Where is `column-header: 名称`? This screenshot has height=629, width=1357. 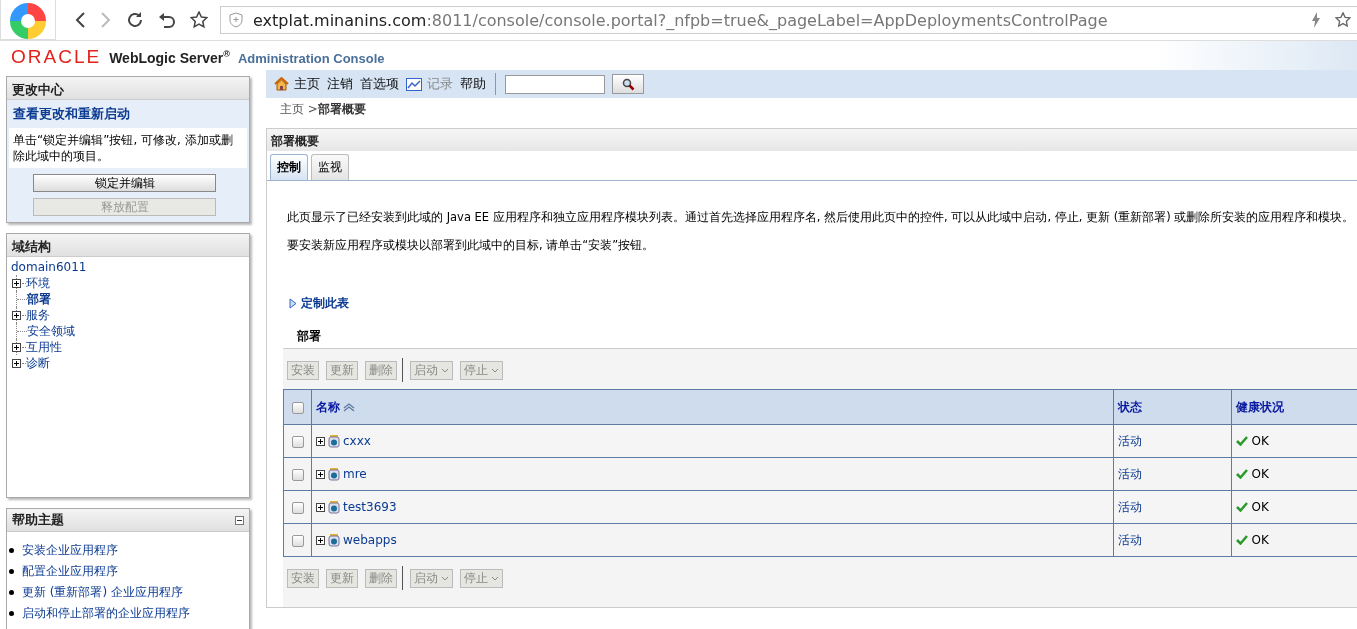
column-header: 名称 is located at coordinates (712, 407).